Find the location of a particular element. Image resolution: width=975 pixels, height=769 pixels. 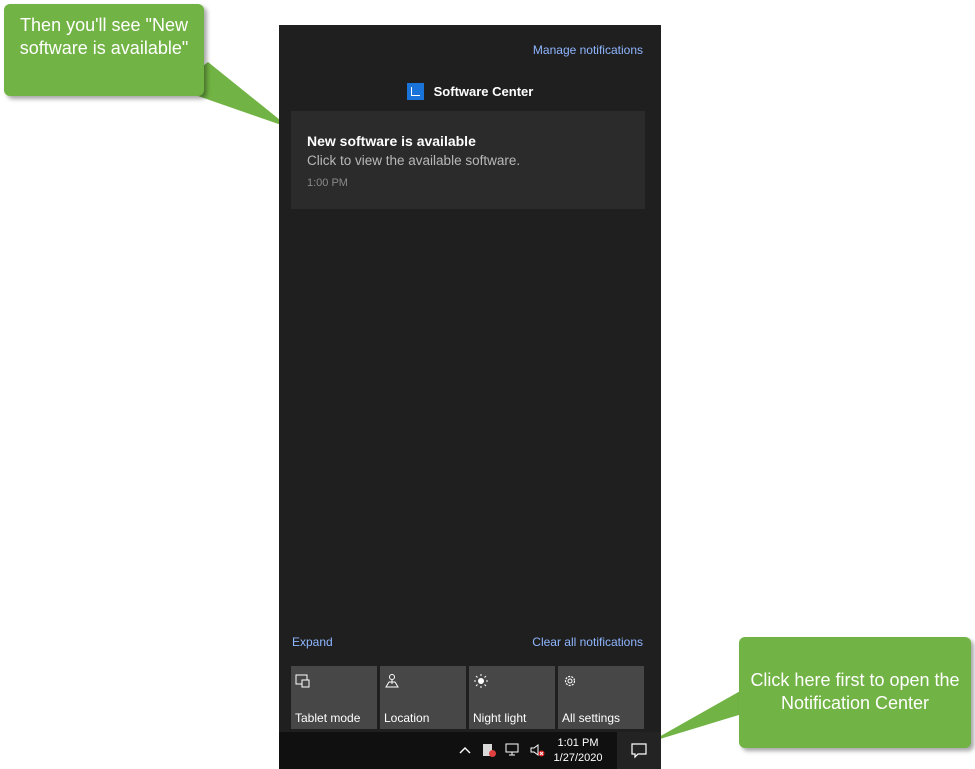

taskbar: 1:01 PM 1/27/2020 is located at coordinates (470, 750).